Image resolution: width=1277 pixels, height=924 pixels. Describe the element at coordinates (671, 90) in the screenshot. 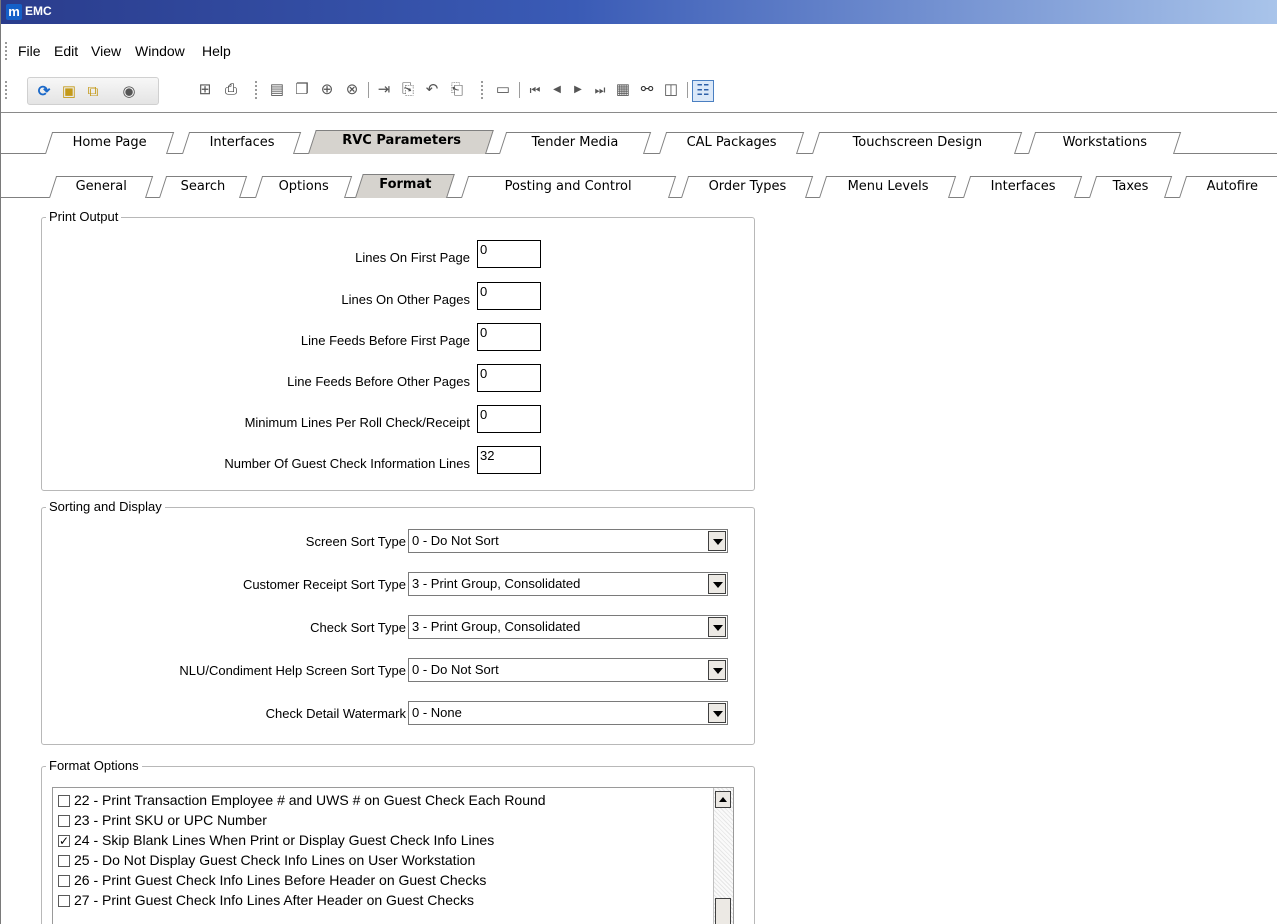

I see `form-view-icon: ◫` at that location.